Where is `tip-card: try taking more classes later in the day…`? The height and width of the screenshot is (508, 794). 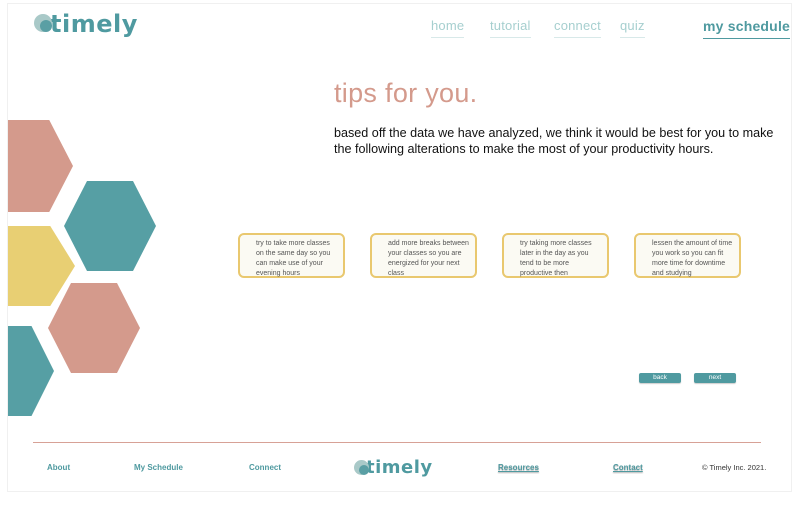 tip-card: try taking more classes later in the day… is located at coordinates (555, 255).